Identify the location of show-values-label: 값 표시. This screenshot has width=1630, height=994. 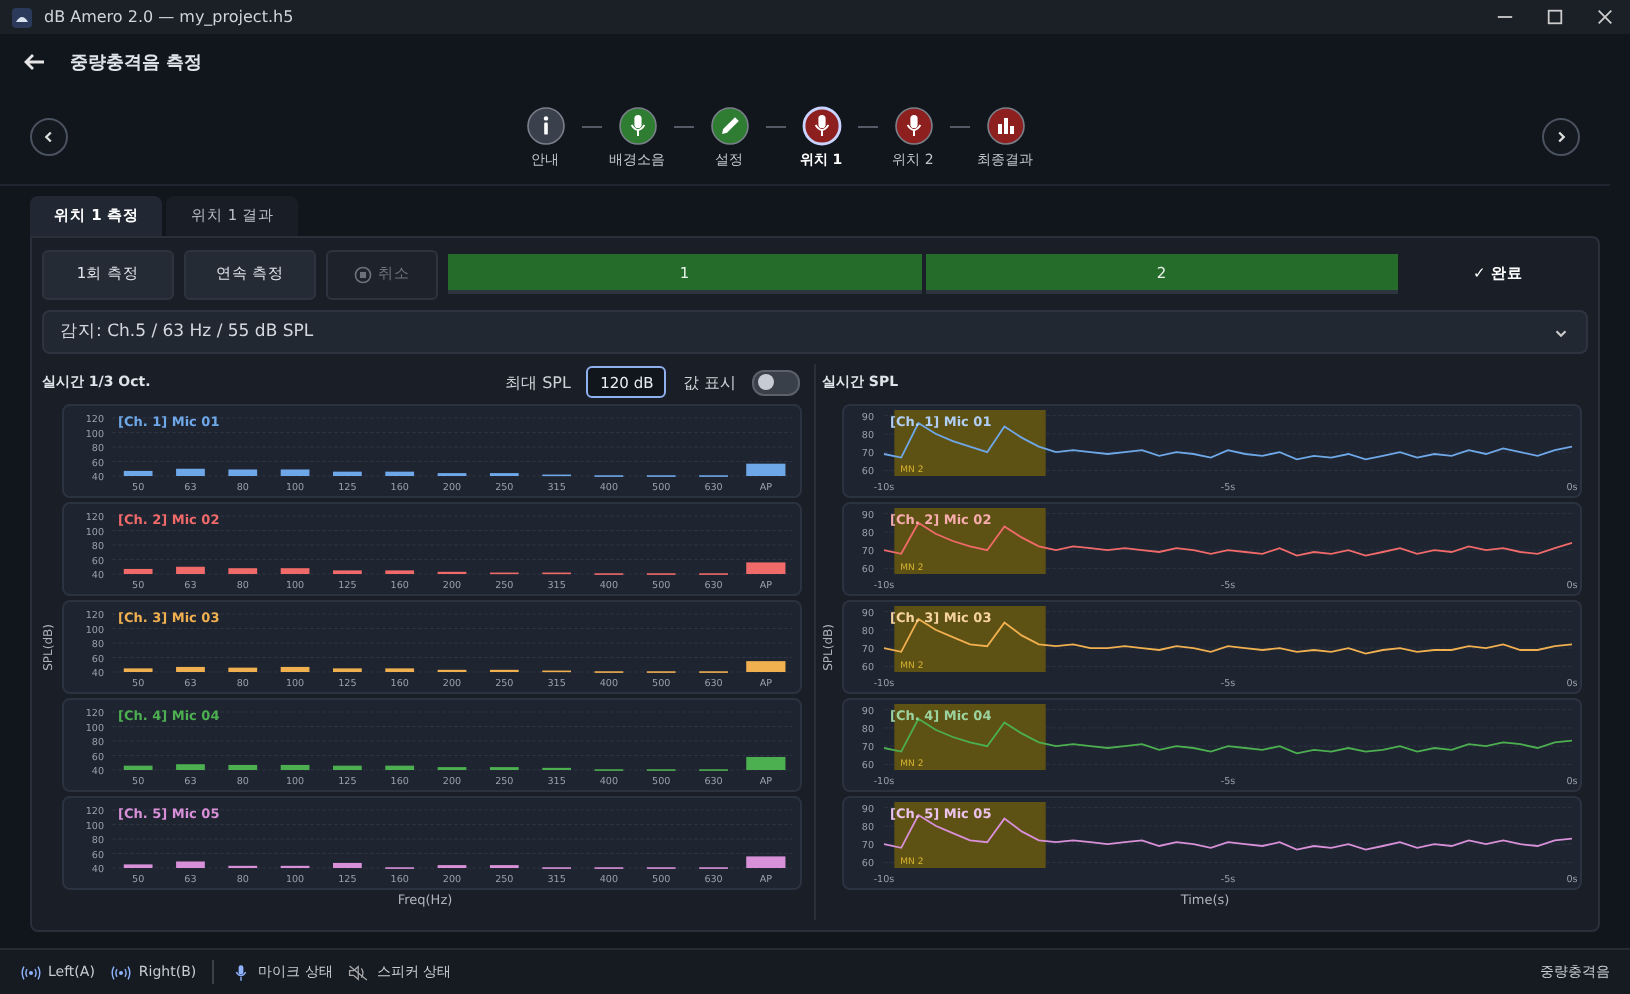
(709, 382).